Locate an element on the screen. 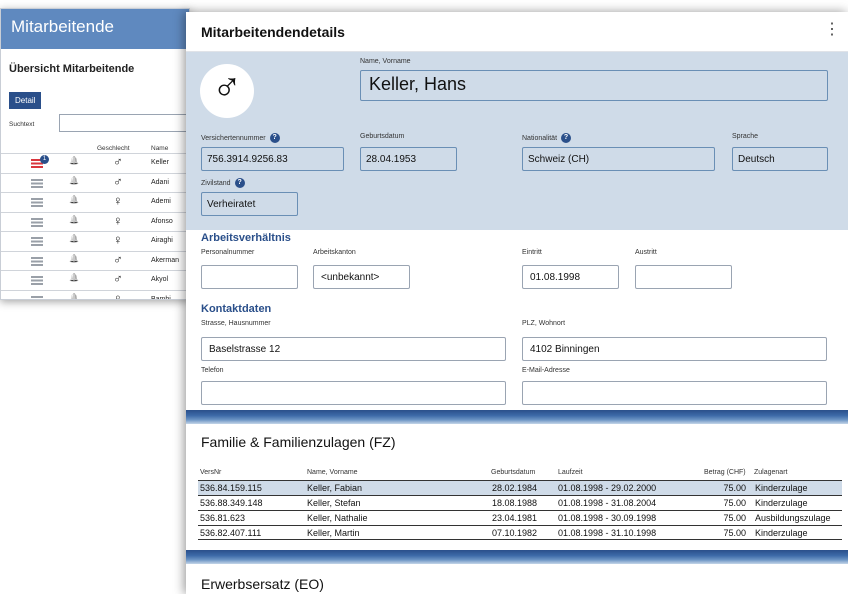 This screenshot has width=848, height=594. table-cell-vers: 536.84.159.115 is located at coordinates (231, 488).